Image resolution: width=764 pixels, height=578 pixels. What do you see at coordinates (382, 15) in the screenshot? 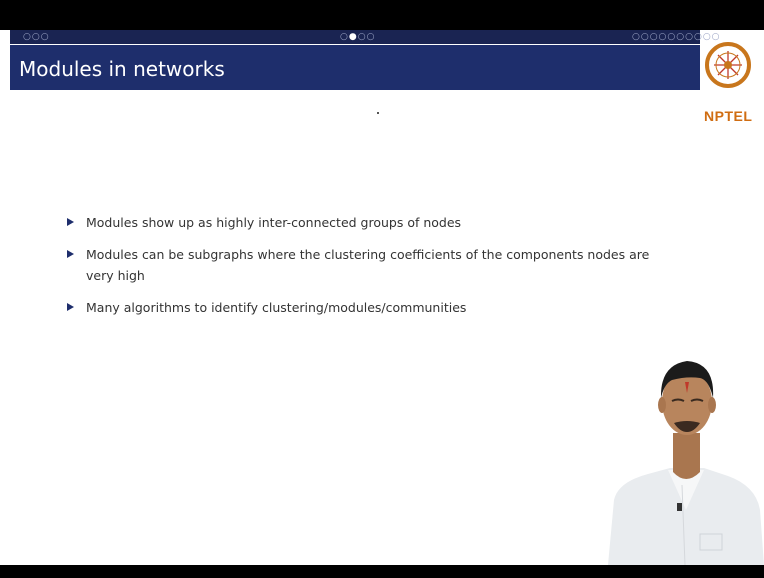
I see `top-letterbox` at bounding box center [382, 15].